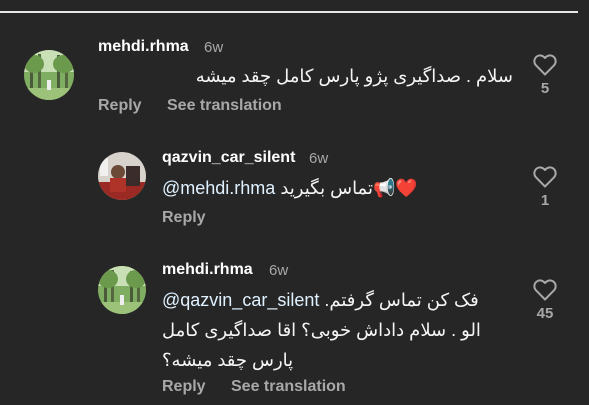  I want to click on comment-body: تماس بگیرید, so click(326, 188).